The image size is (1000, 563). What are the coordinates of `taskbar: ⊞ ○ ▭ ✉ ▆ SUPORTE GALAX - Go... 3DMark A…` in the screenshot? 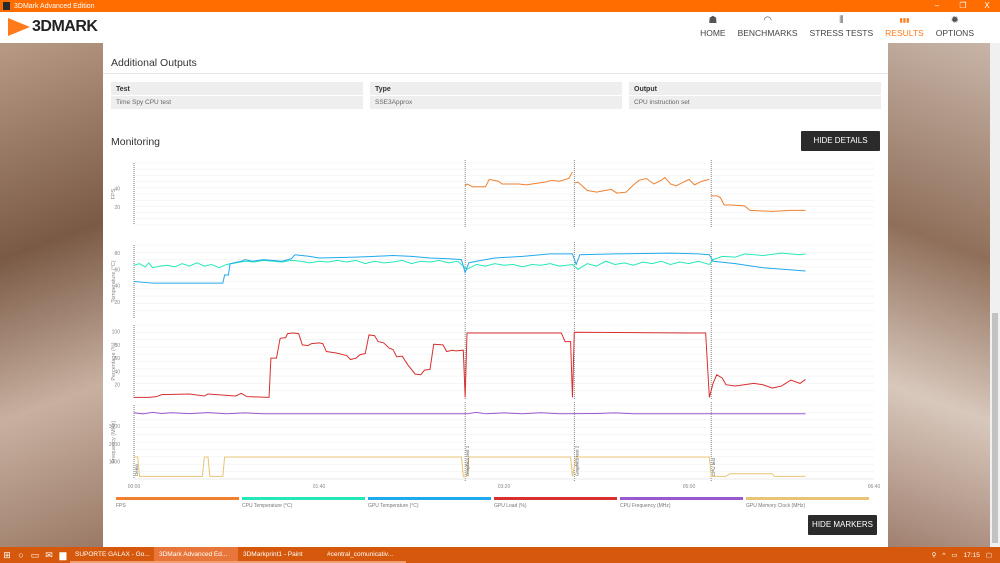 It's located at (500, 555).